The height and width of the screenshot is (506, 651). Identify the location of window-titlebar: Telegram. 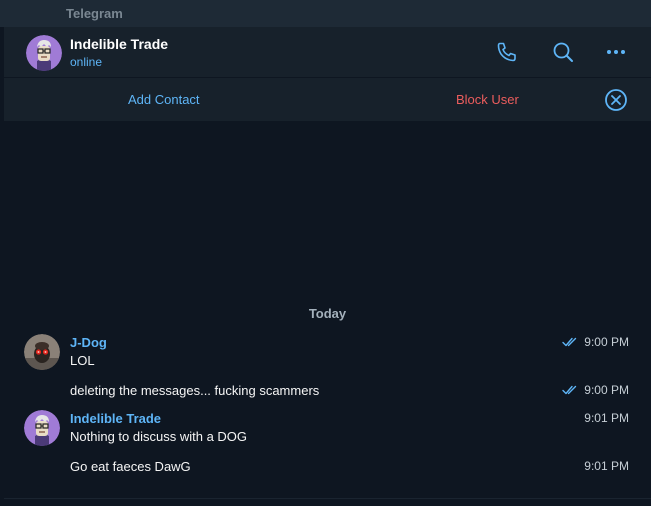
(325, 14).